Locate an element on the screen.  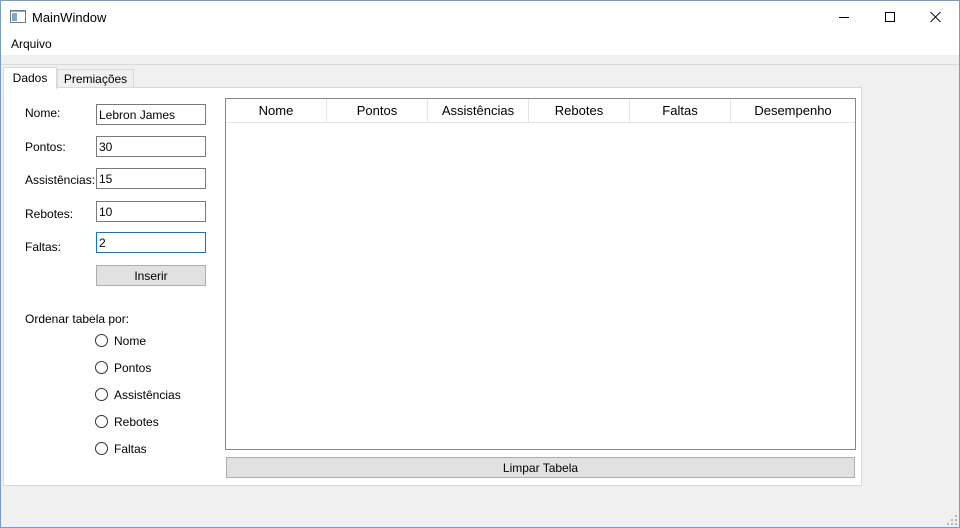
menu-bar: Arquivo is located at coordinates (480, 44).